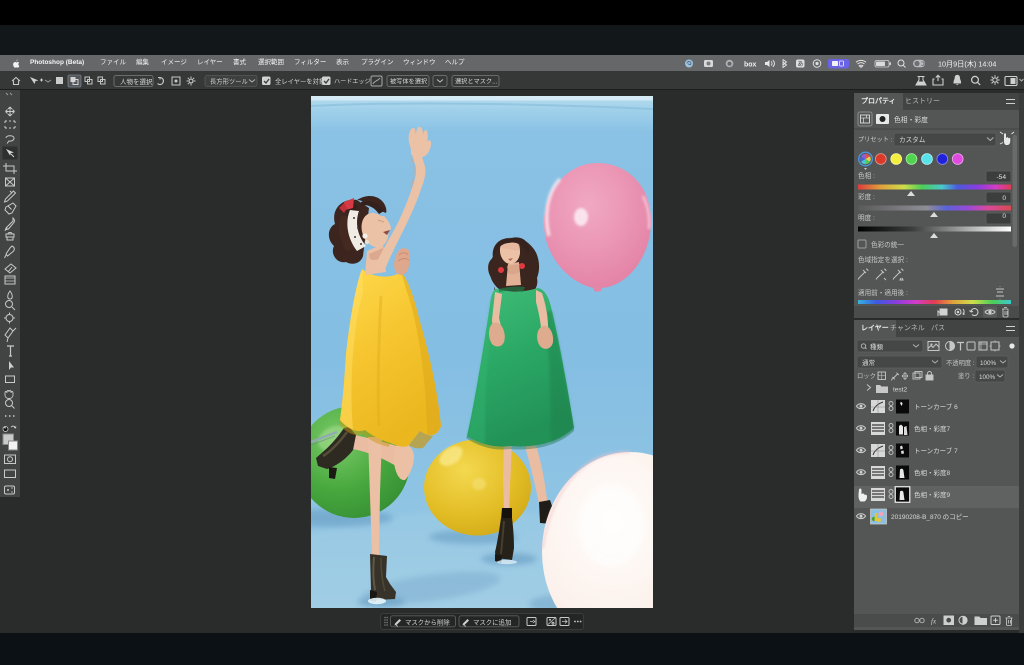 Image resolution: width=1024 pixels, height=665 pixels. I want to click on svg-text: 色相・彩度, so click(911, 119).